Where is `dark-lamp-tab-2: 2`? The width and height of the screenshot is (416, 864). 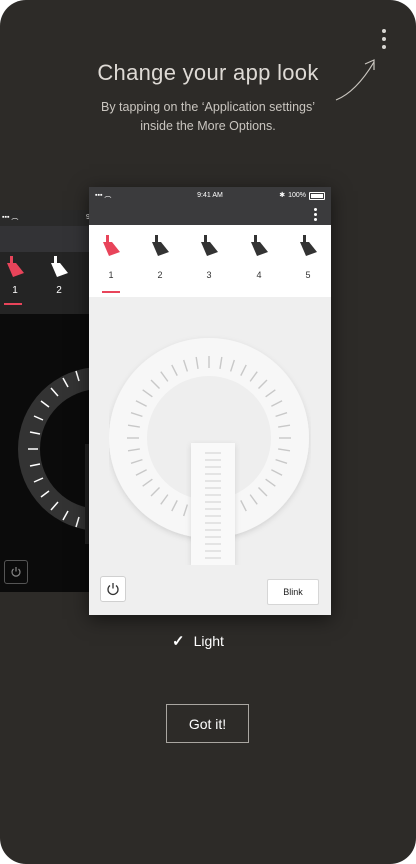 dark-lamp-tab-2: 2 is located at coordinates (59, 276).